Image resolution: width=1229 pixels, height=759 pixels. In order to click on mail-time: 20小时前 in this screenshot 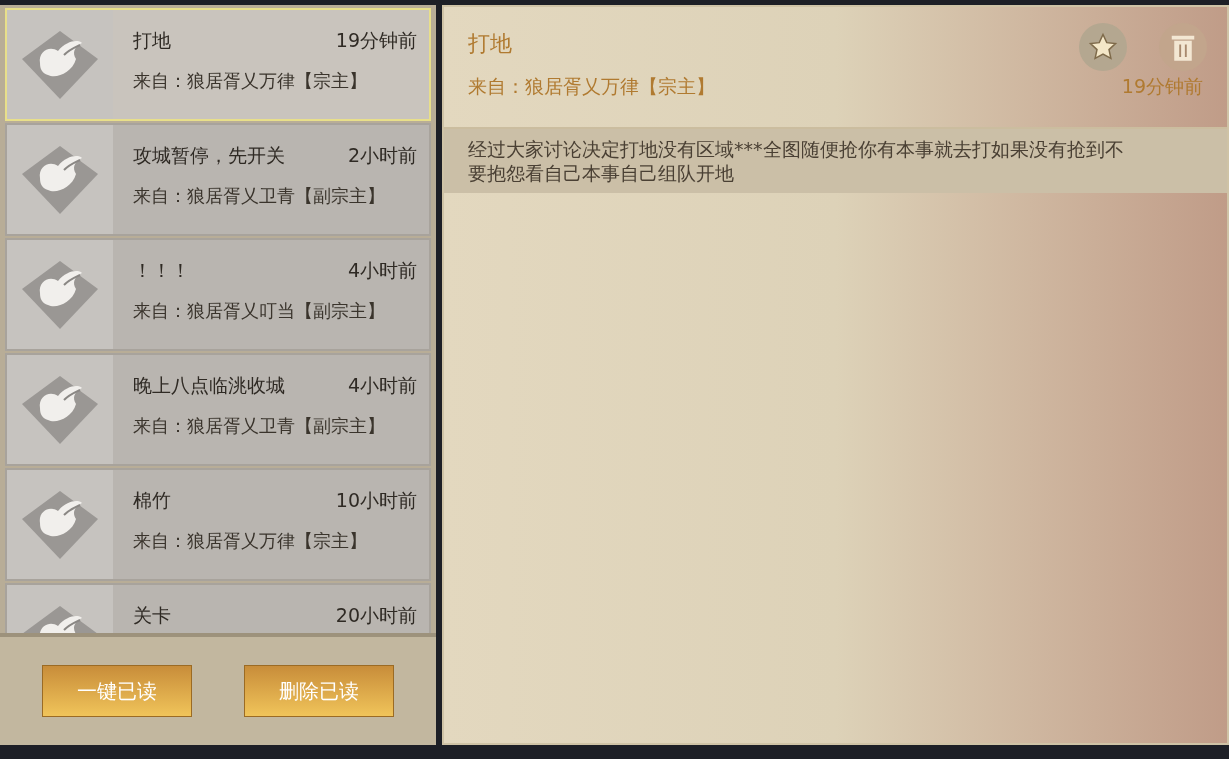, I will do `click(376, 615)`.